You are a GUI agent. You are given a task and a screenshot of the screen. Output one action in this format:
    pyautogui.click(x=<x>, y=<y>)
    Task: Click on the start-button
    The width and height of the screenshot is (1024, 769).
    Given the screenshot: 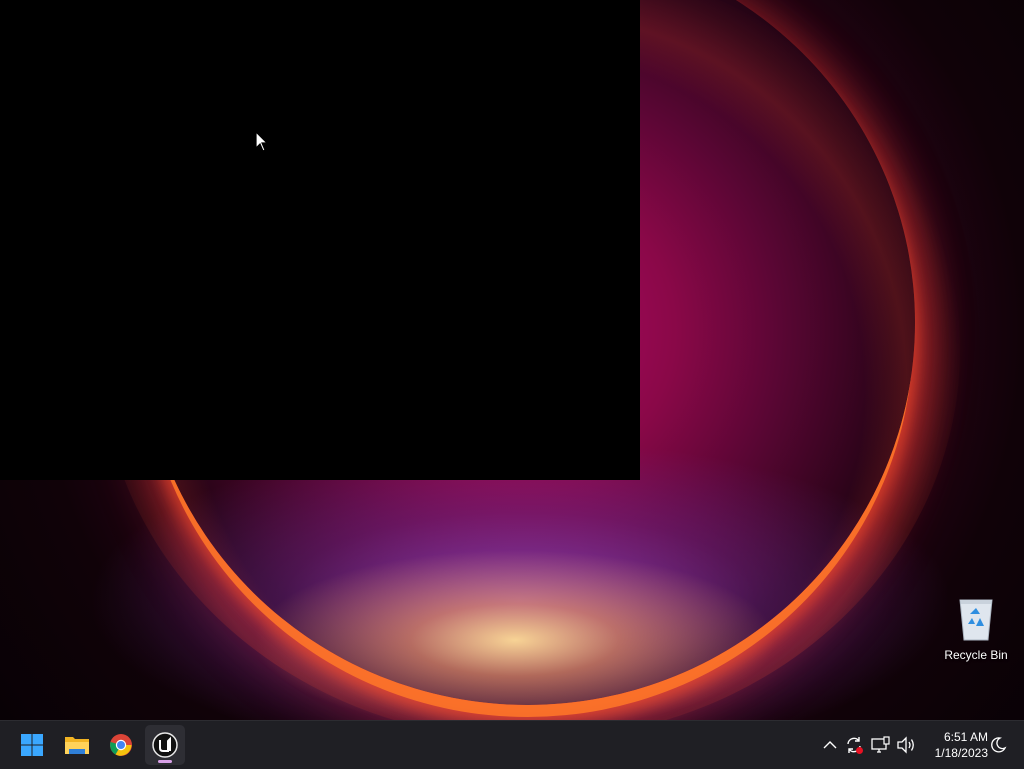 What is the action you would take?
    pyautogui.click(x=32, y=745)
    